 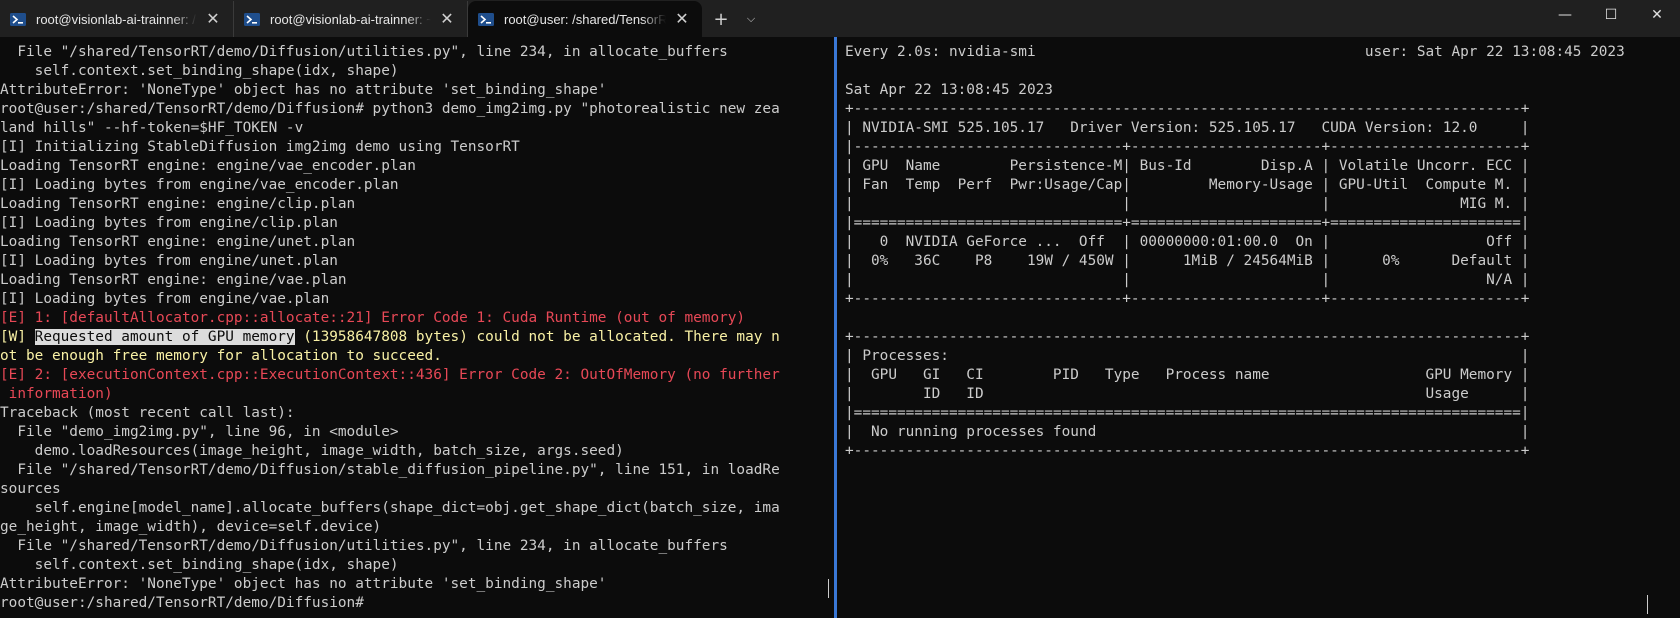 I want to click on terminal-line: land hills" --hf-token=$HF_TOKEN -v, so click(x=152, y=128).